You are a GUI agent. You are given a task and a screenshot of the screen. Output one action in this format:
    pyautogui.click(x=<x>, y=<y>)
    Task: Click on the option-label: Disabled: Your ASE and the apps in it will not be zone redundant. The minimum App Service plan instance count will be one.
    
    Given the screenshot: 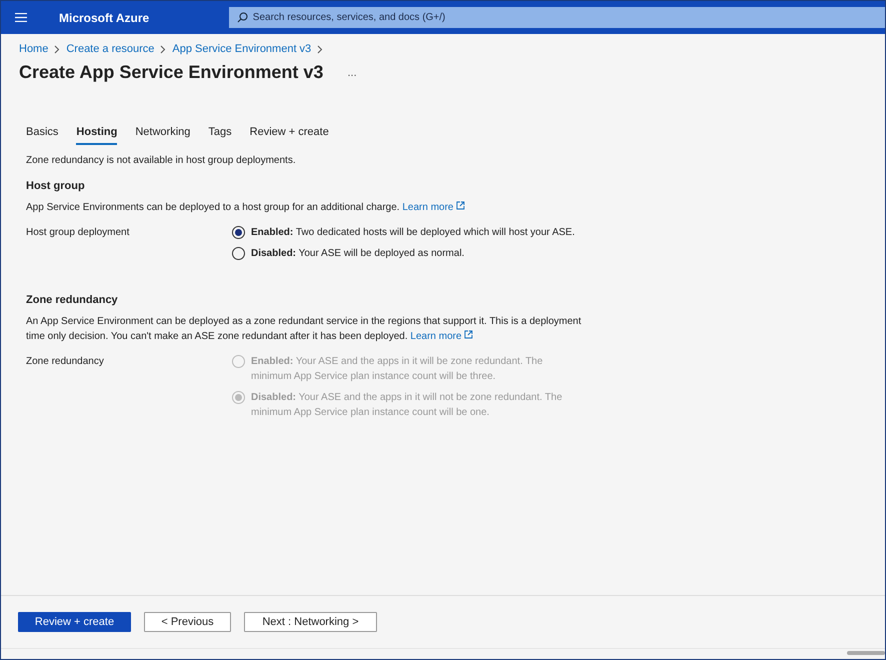 What is the action you would take?
    pyautogui.click(x=407, y=405)
    